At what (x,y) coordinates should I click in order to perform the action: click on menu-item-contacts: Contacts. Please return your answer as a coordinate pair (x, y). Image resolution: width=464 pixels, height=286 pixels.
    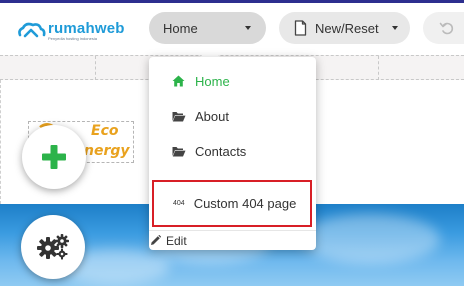
    Looking at the image, I should click on (232, 151).